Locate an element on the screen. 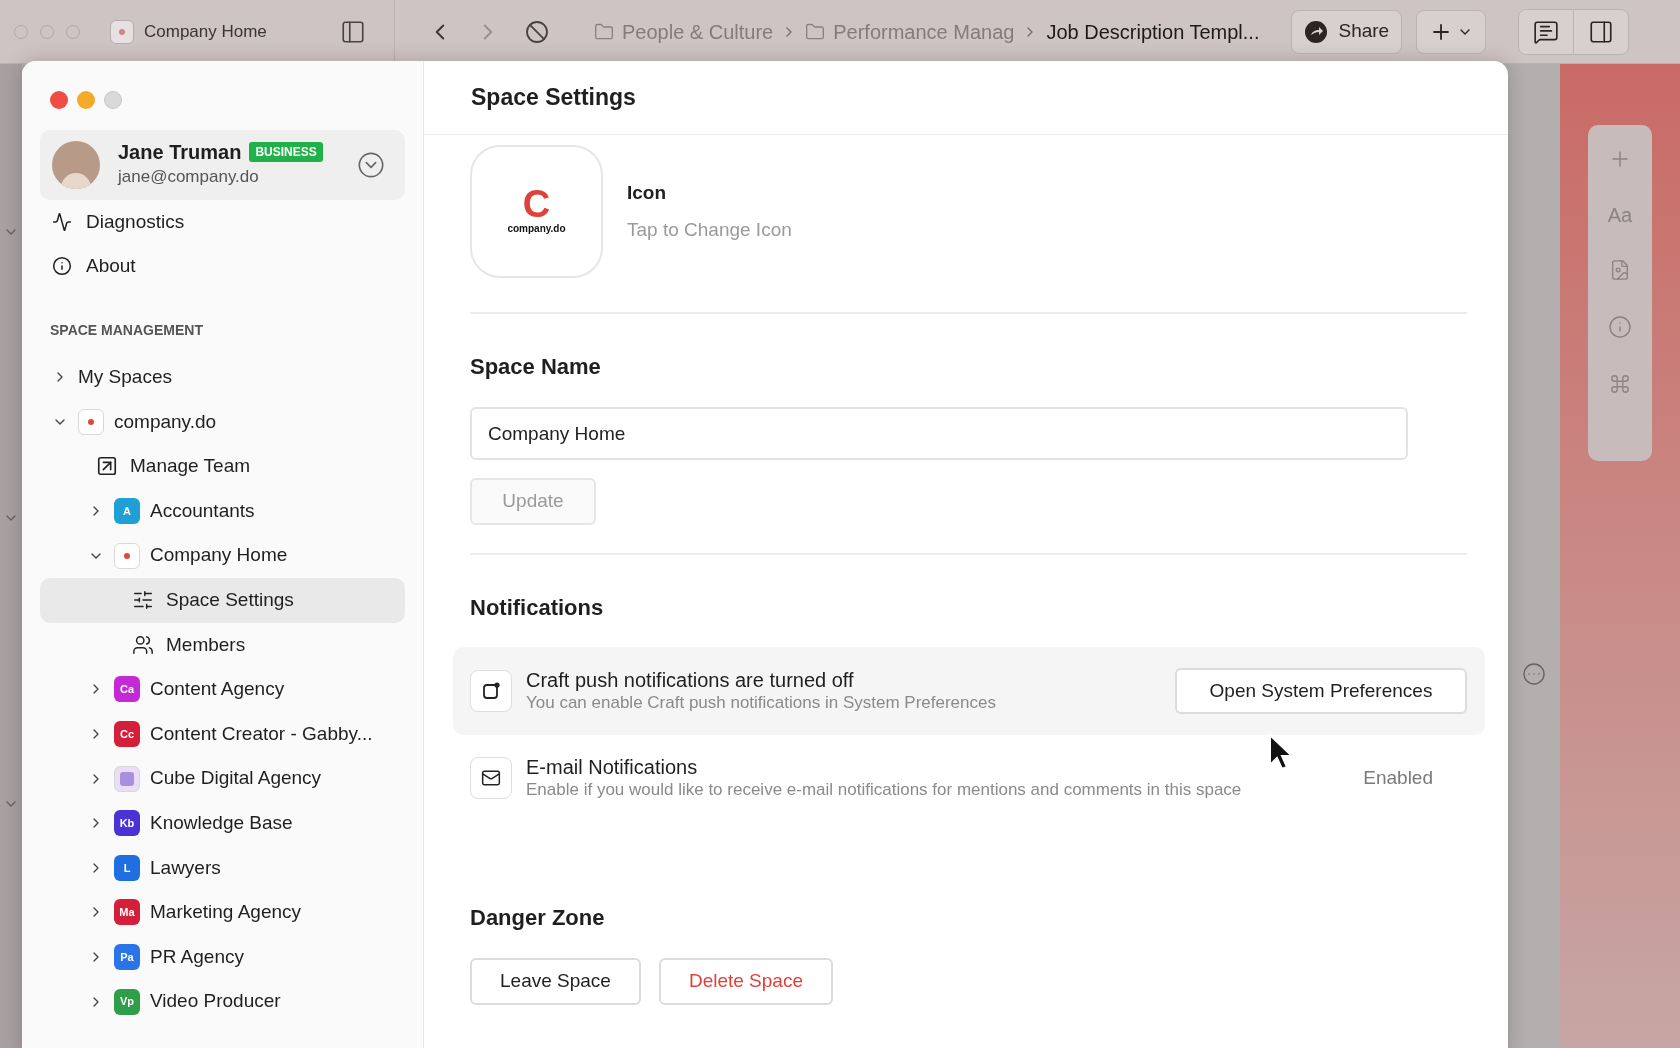  space-badge-icon: Ma is located at coordinates (127, 912).